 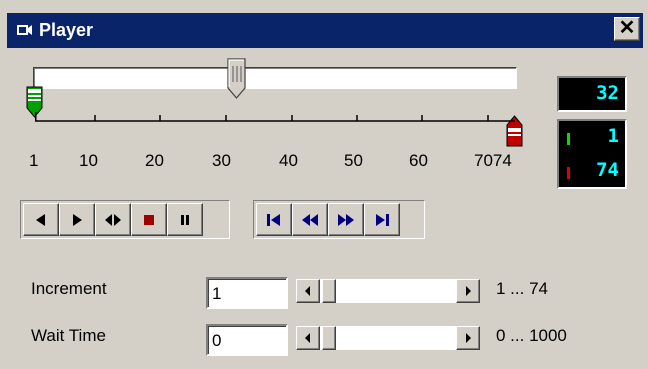 What do you see at coordinates (88, 160) in the screenshot?
I see `tick-label: 10` at bounding box center [88, 160].